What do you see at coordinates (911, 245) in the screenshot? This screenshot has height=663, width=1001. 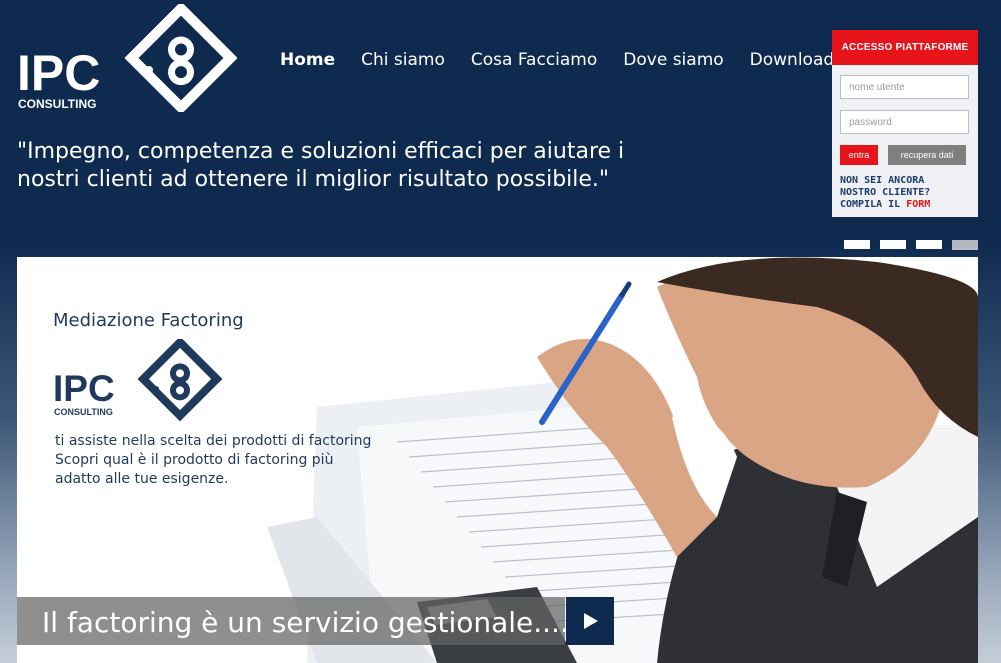 I see `slider-pagination` at bounding box center [911, 245].